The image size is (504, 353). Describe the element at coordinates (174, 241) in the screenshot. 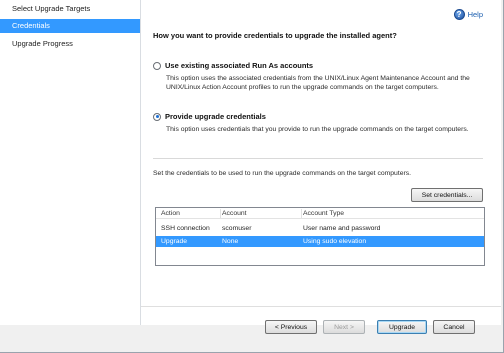

I see `cell-action: Upgrade` at that location.